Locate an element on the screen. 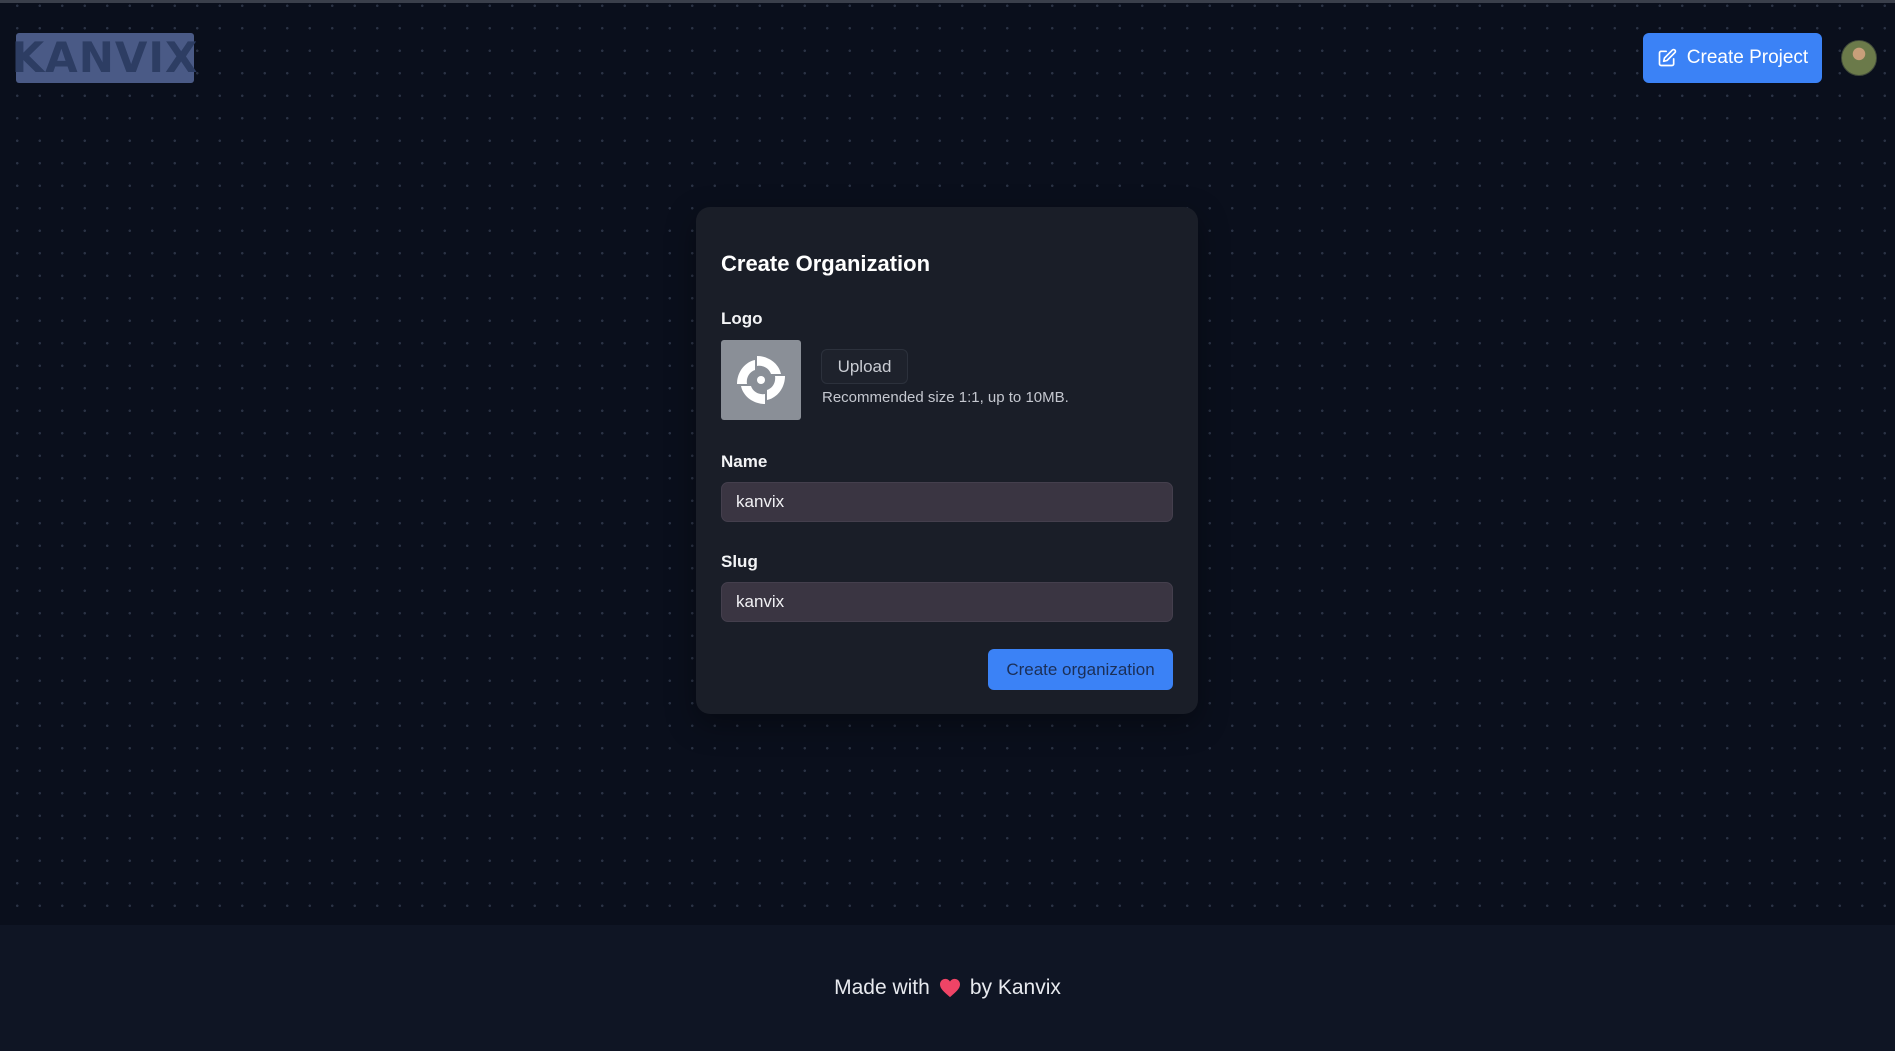  footer: Made with by Kanvix is located at coordinates (947, 988).